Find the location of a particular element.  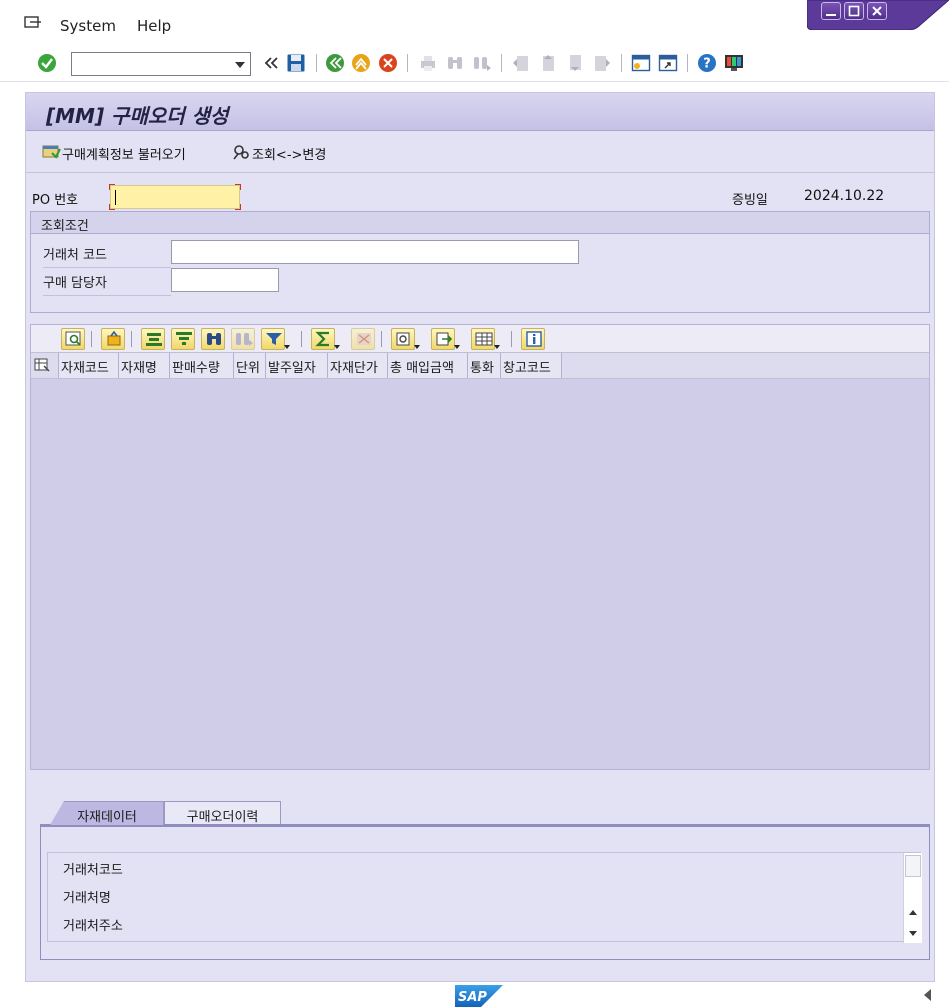

column-header: 총 매입금액 is located at coordinates (428, 365).